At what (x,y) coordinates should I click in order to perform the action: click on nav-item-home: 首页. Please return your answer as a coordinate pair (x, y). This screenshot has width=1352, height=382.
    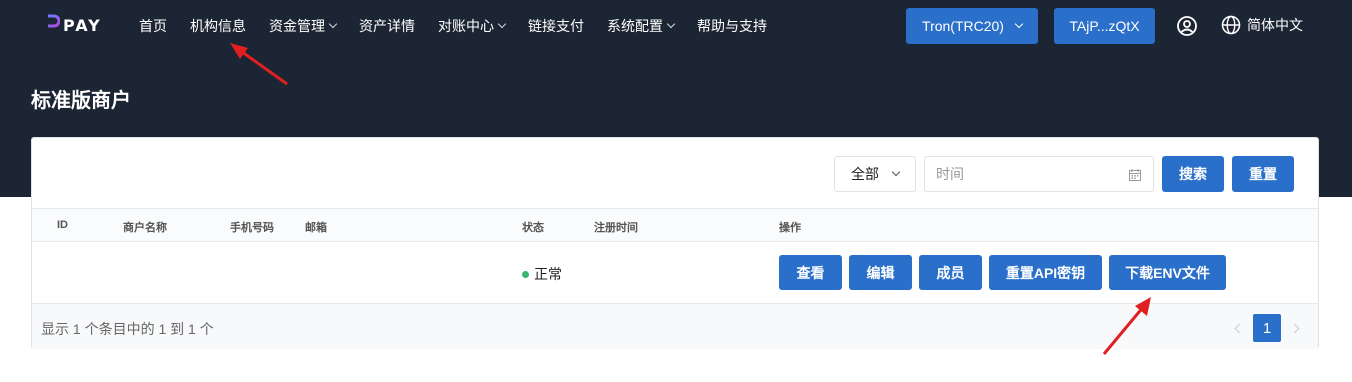
    Looking at the image, I should click on (153, 26).